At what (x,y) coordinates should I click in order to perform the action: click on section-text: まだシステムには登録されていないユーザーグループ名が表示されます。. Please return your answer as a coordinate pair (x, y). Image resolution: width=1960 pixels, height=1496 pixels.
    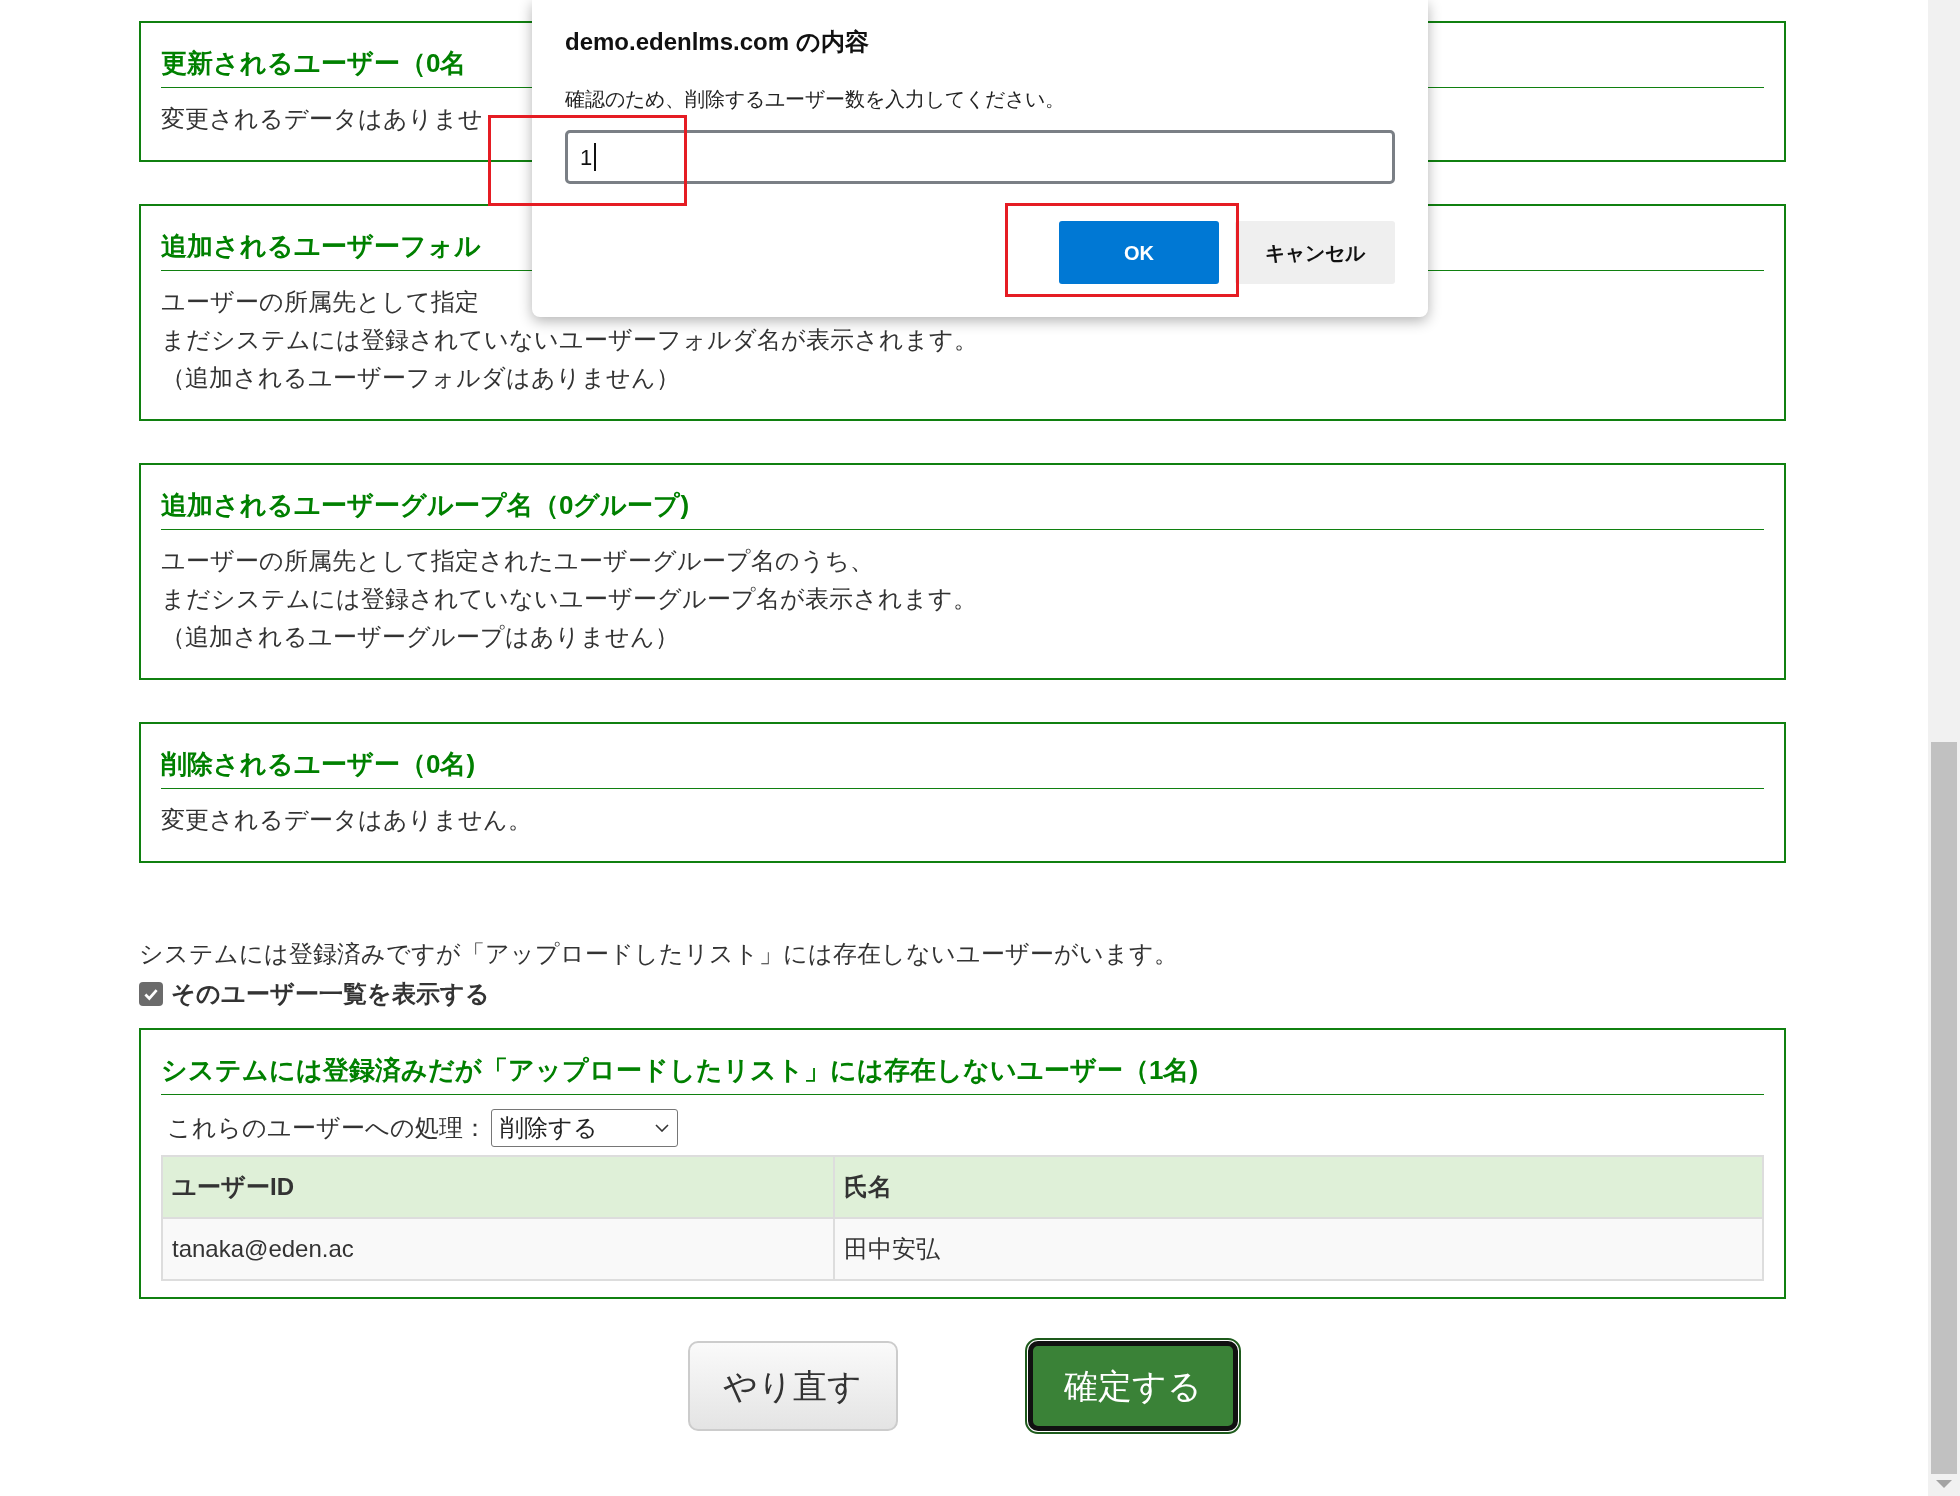
    Looking at the image, I should click on (569, 599).